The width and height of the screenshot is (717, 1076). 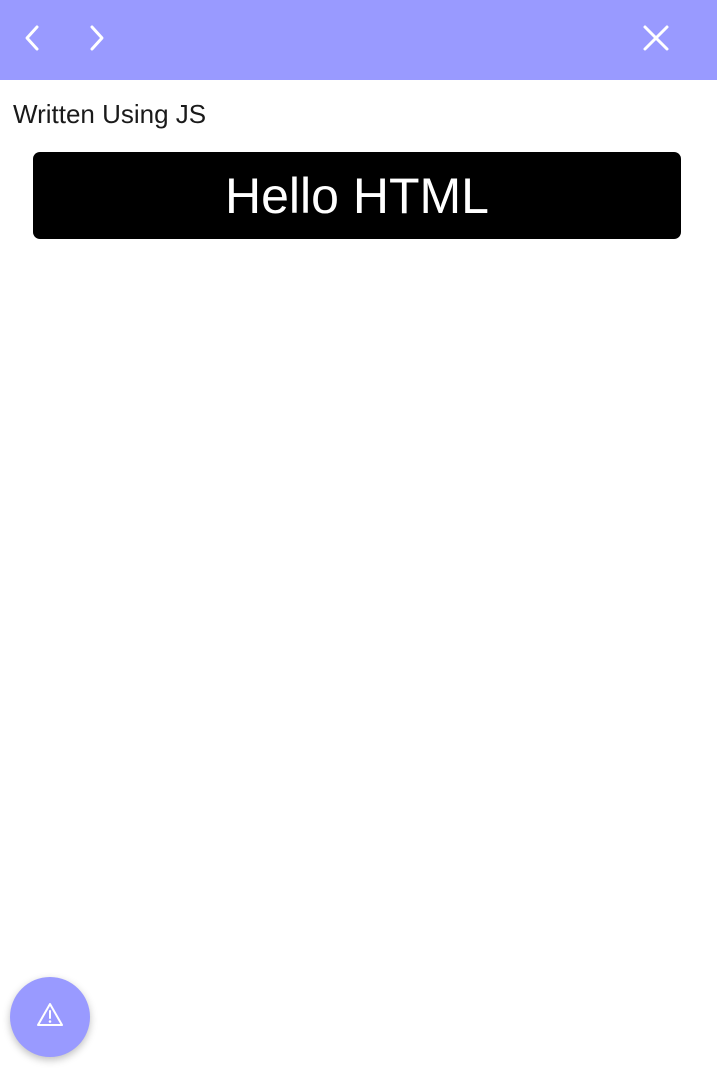 I want to click on hello-text: Hello HTML, so click(x=357, y=195).